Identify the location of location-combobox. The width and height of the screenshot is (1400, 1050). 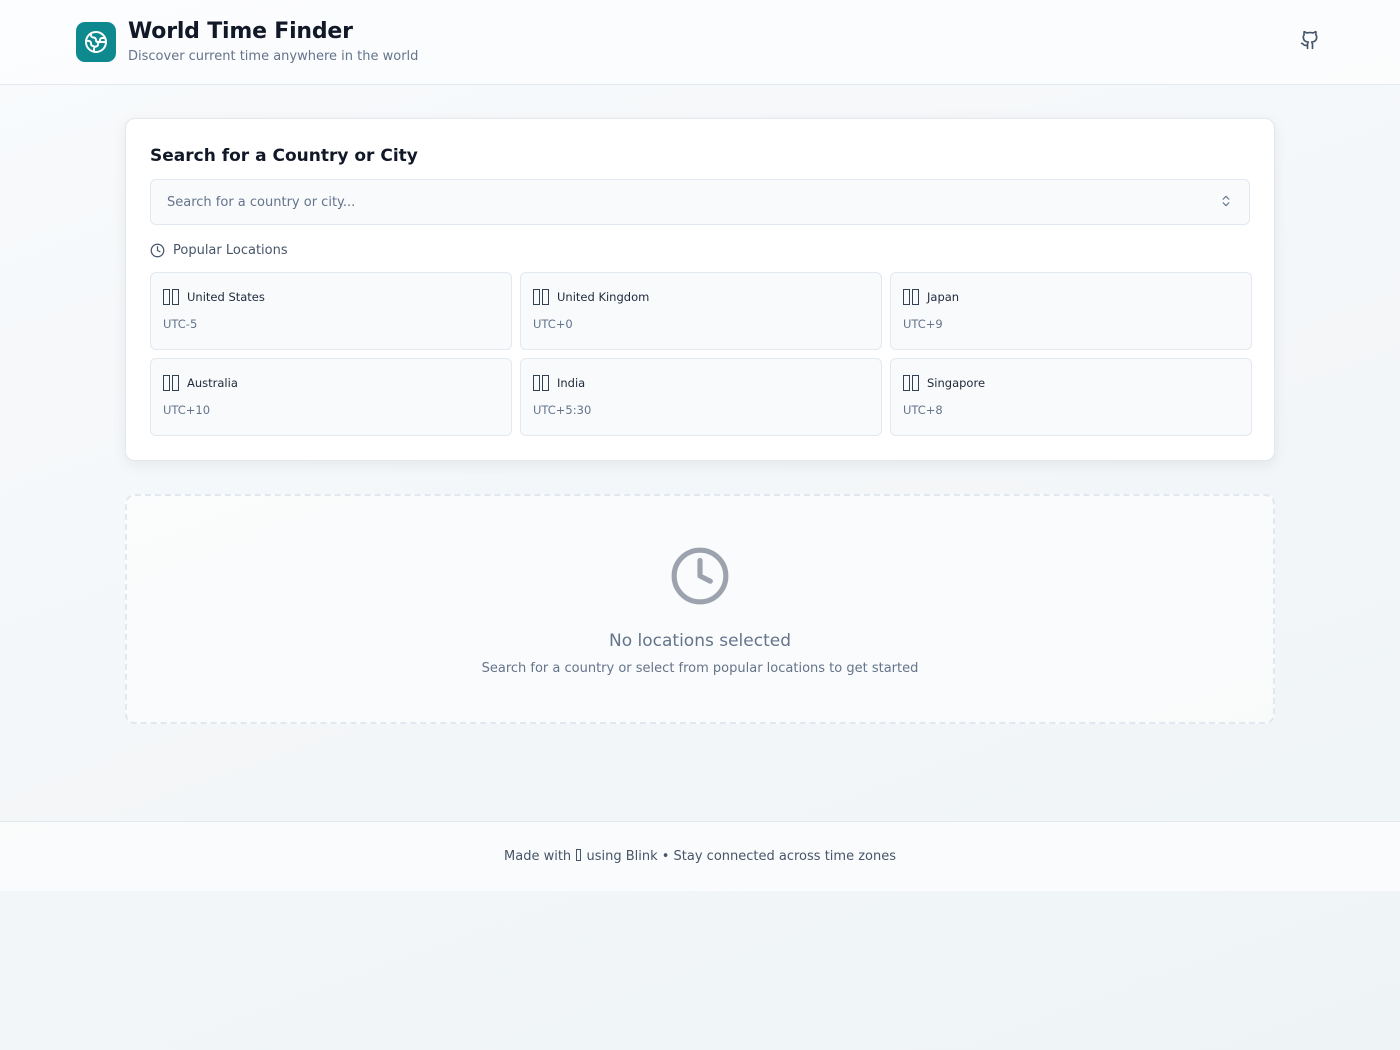
(700, 202).